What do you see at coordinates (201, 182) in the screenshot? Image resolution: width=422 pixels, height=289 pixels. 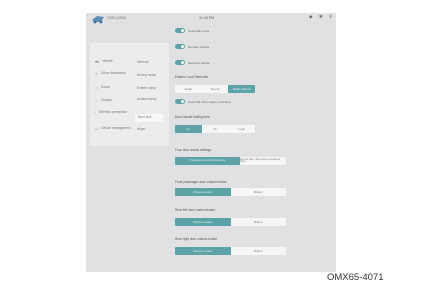 I see `front-passenger-title: Front passenger door custom button` at bounding box center [201, 182].